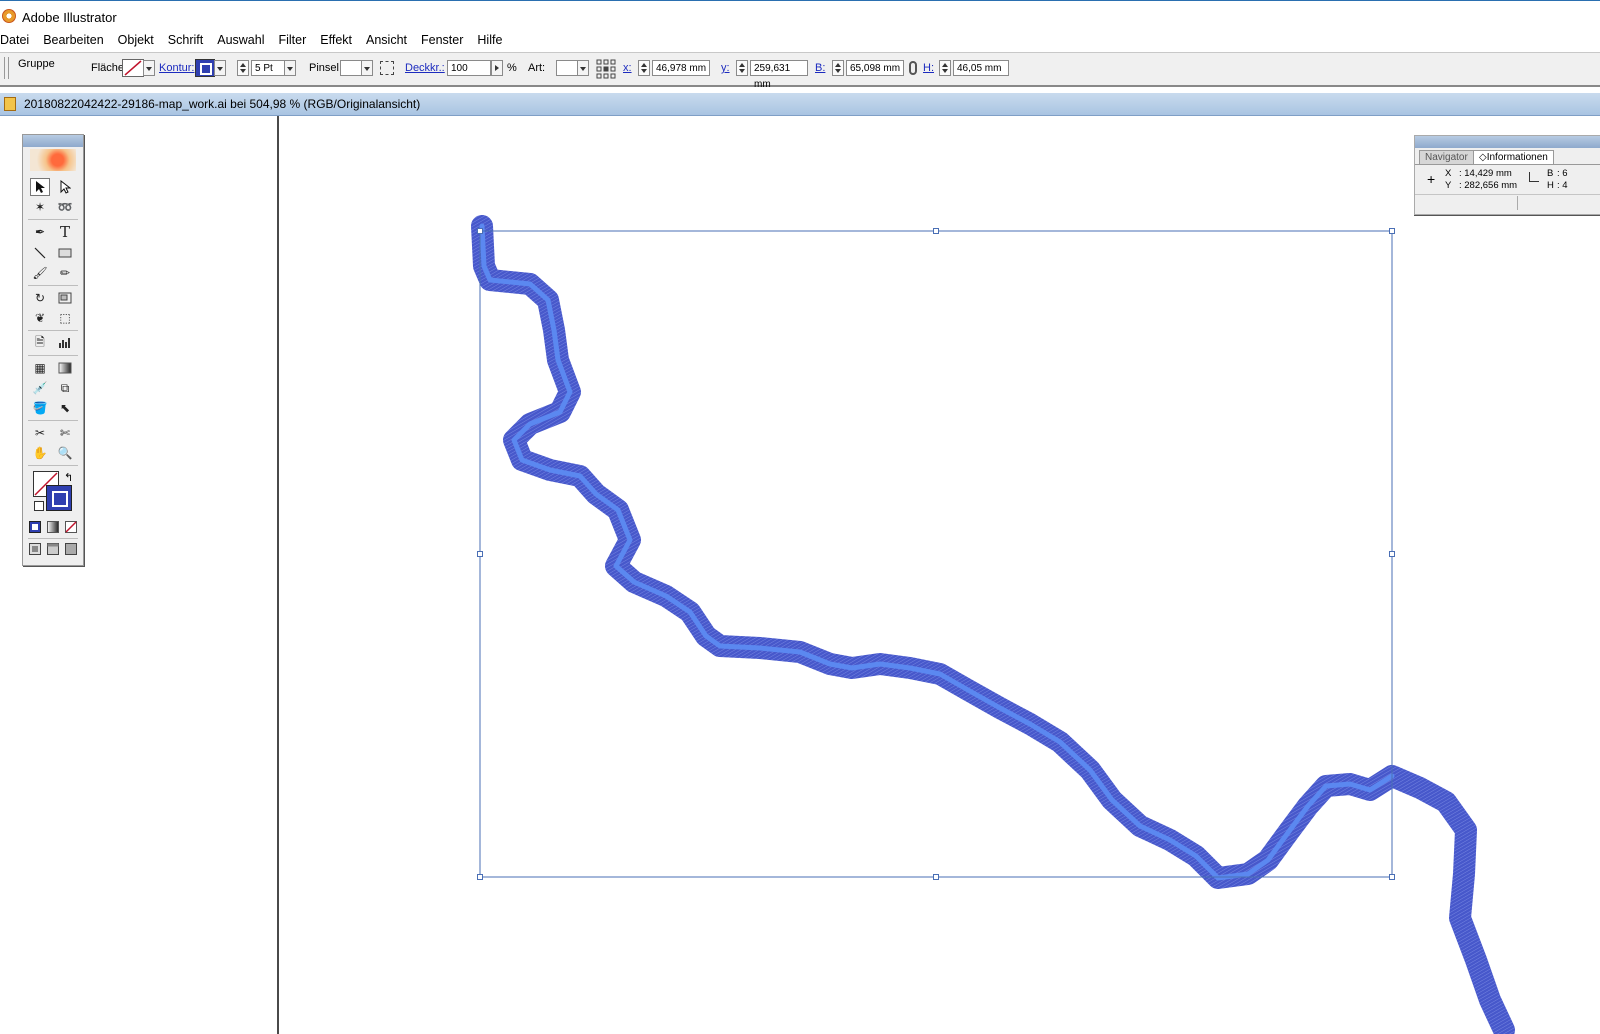  What do you see at coordinates (65, 207) in the screenshot?
I see `lasso-tool-icon: ➿` at bounding box center [65, 207].